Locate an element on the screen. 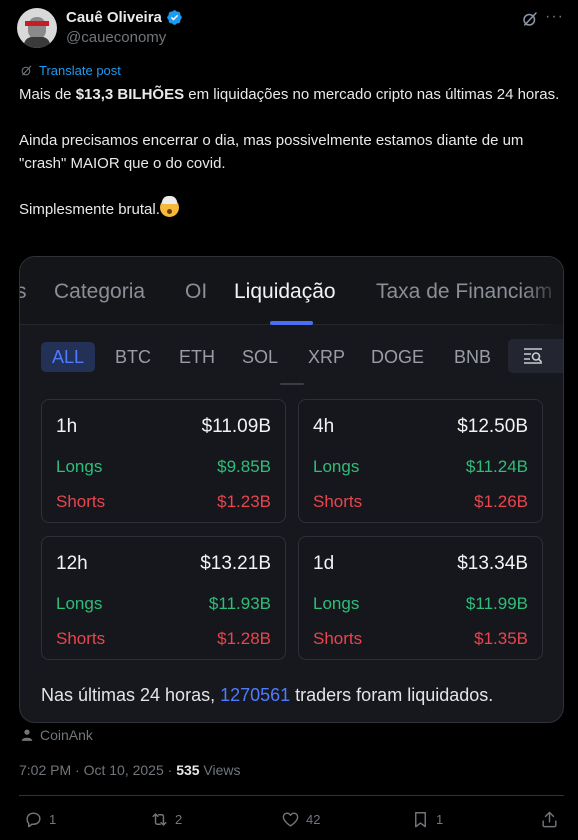 Image resolution: width=578 pixels, height=840 pixels. card-shorts-value: $1.23B is located at coordinates (244, 501).